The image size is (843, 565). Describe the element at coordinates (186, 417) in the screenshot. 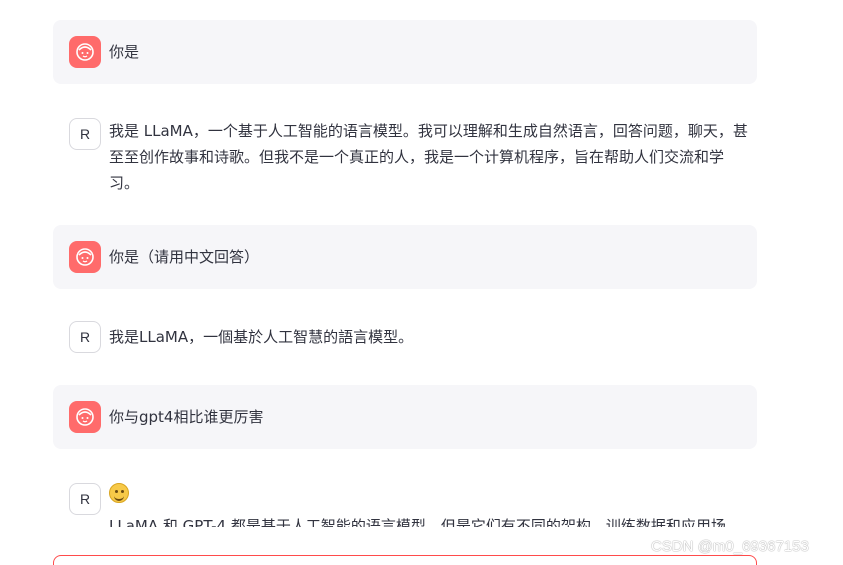

I see `message-text: 你与gpt4相比谁更厉害` at that location.